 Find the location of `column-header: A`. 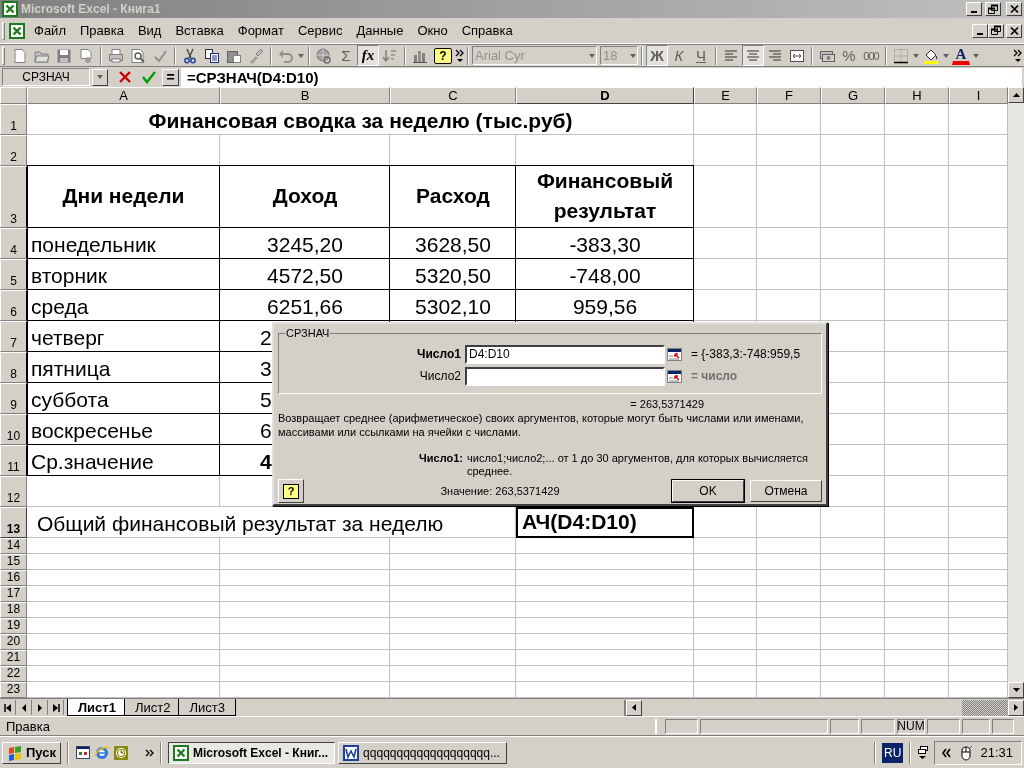

column-header: A is located at coordinates (123, 95).